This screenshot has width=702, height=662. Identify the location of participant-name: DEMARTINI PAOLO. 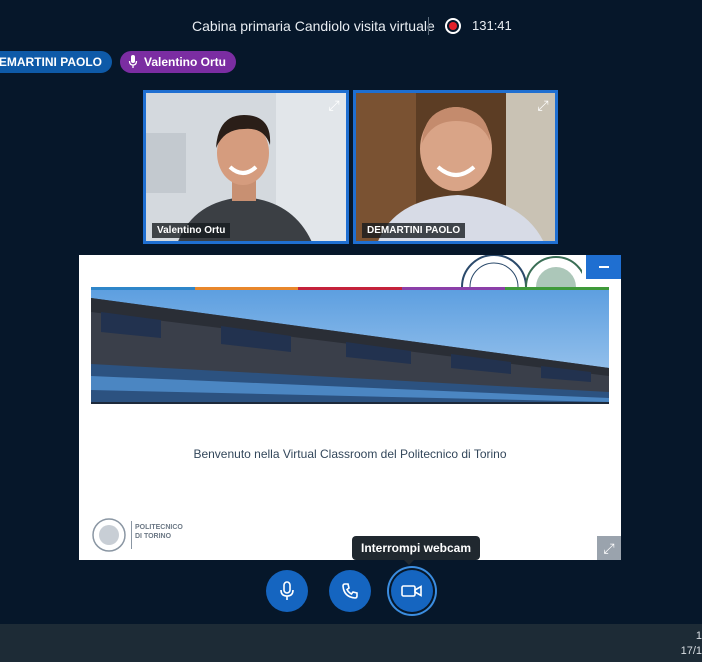
(51, 62).